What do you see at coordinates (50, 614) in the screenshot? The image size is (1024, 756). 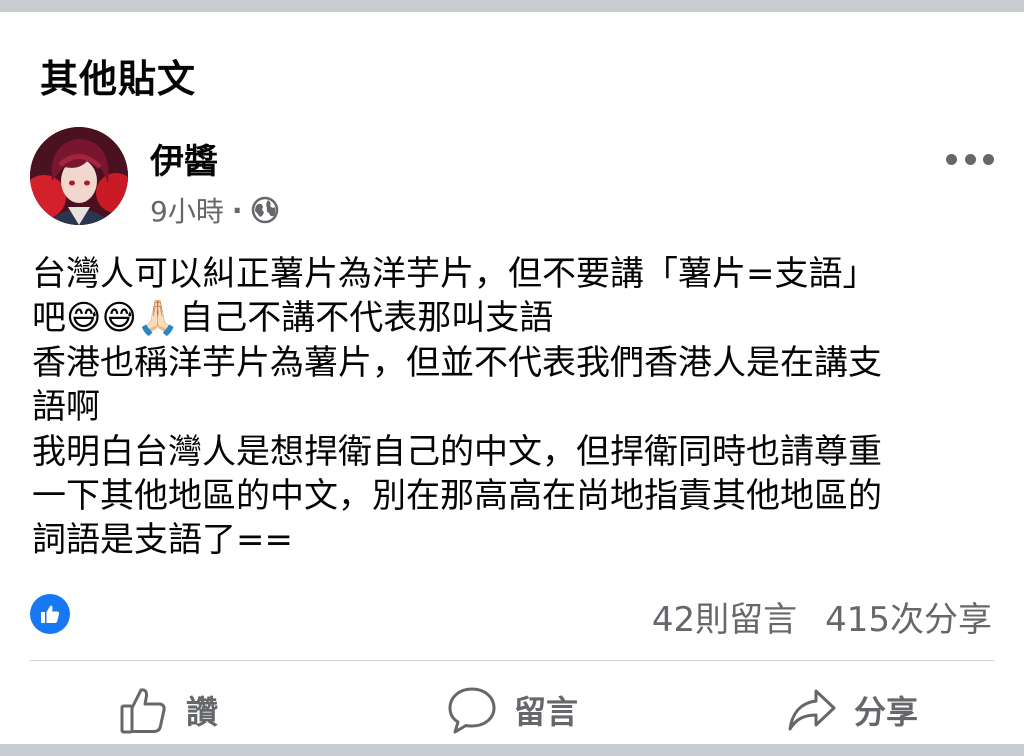 I see `like-reaction-icon` at bounding box center [50, 614].